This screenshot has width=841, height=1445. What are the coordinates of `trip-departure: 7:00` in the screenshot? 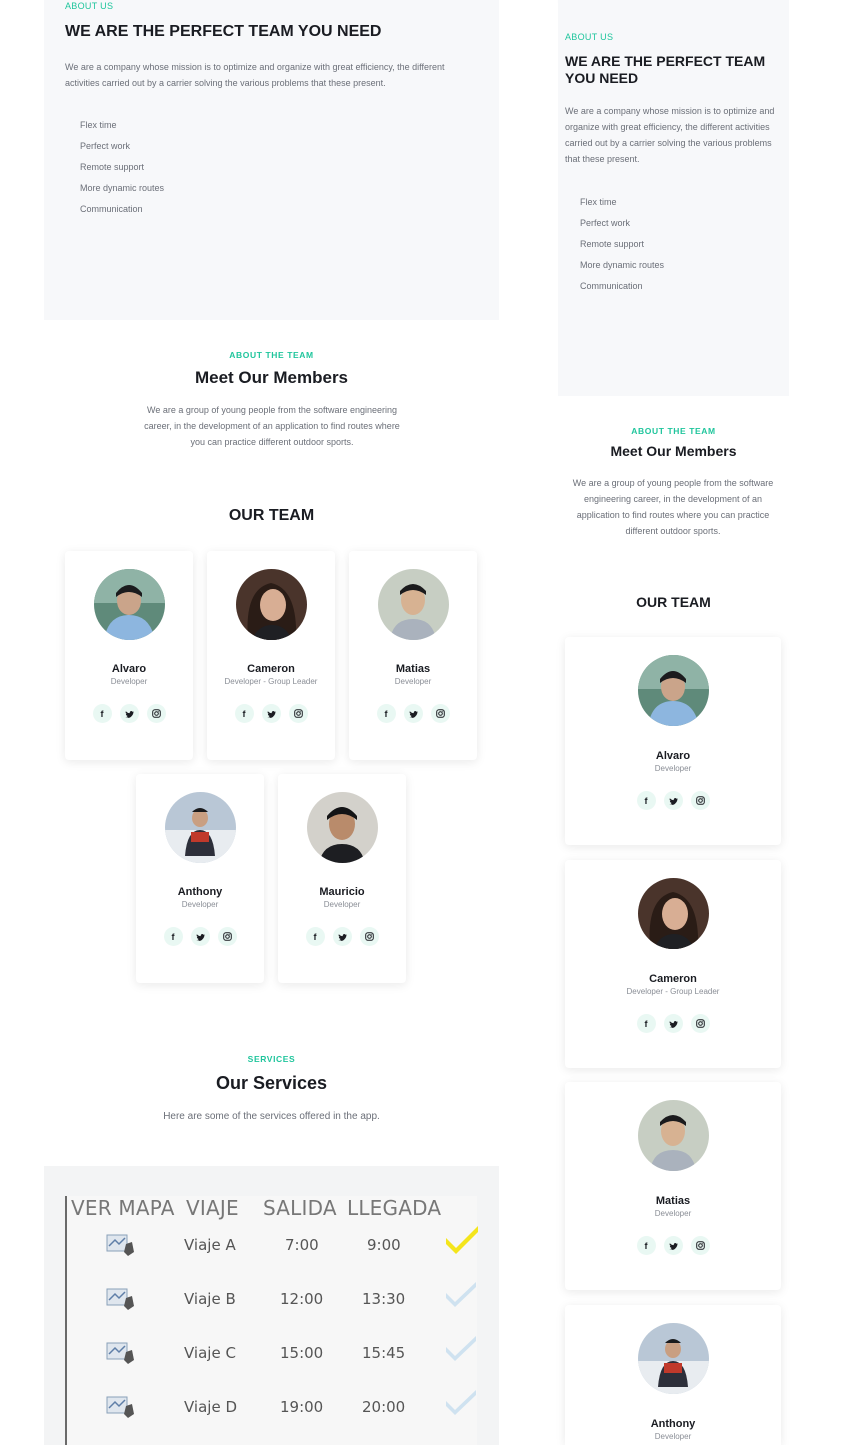 It's located at (302, 1245).